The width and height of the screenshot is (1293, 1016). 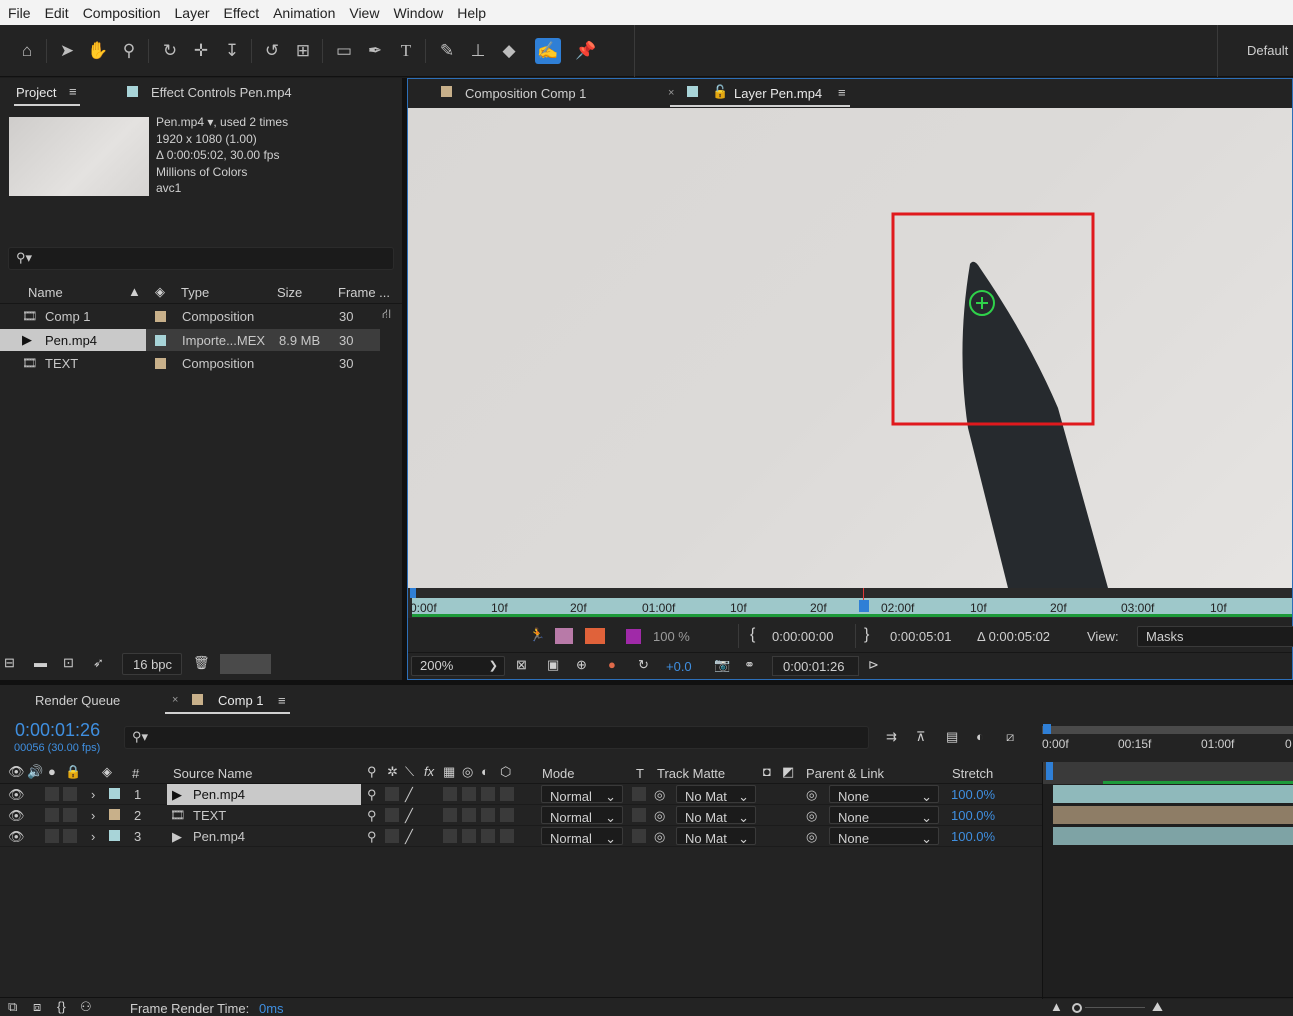 I want to click on solo-toggle-icon: ●, so click(x=52, y=771).